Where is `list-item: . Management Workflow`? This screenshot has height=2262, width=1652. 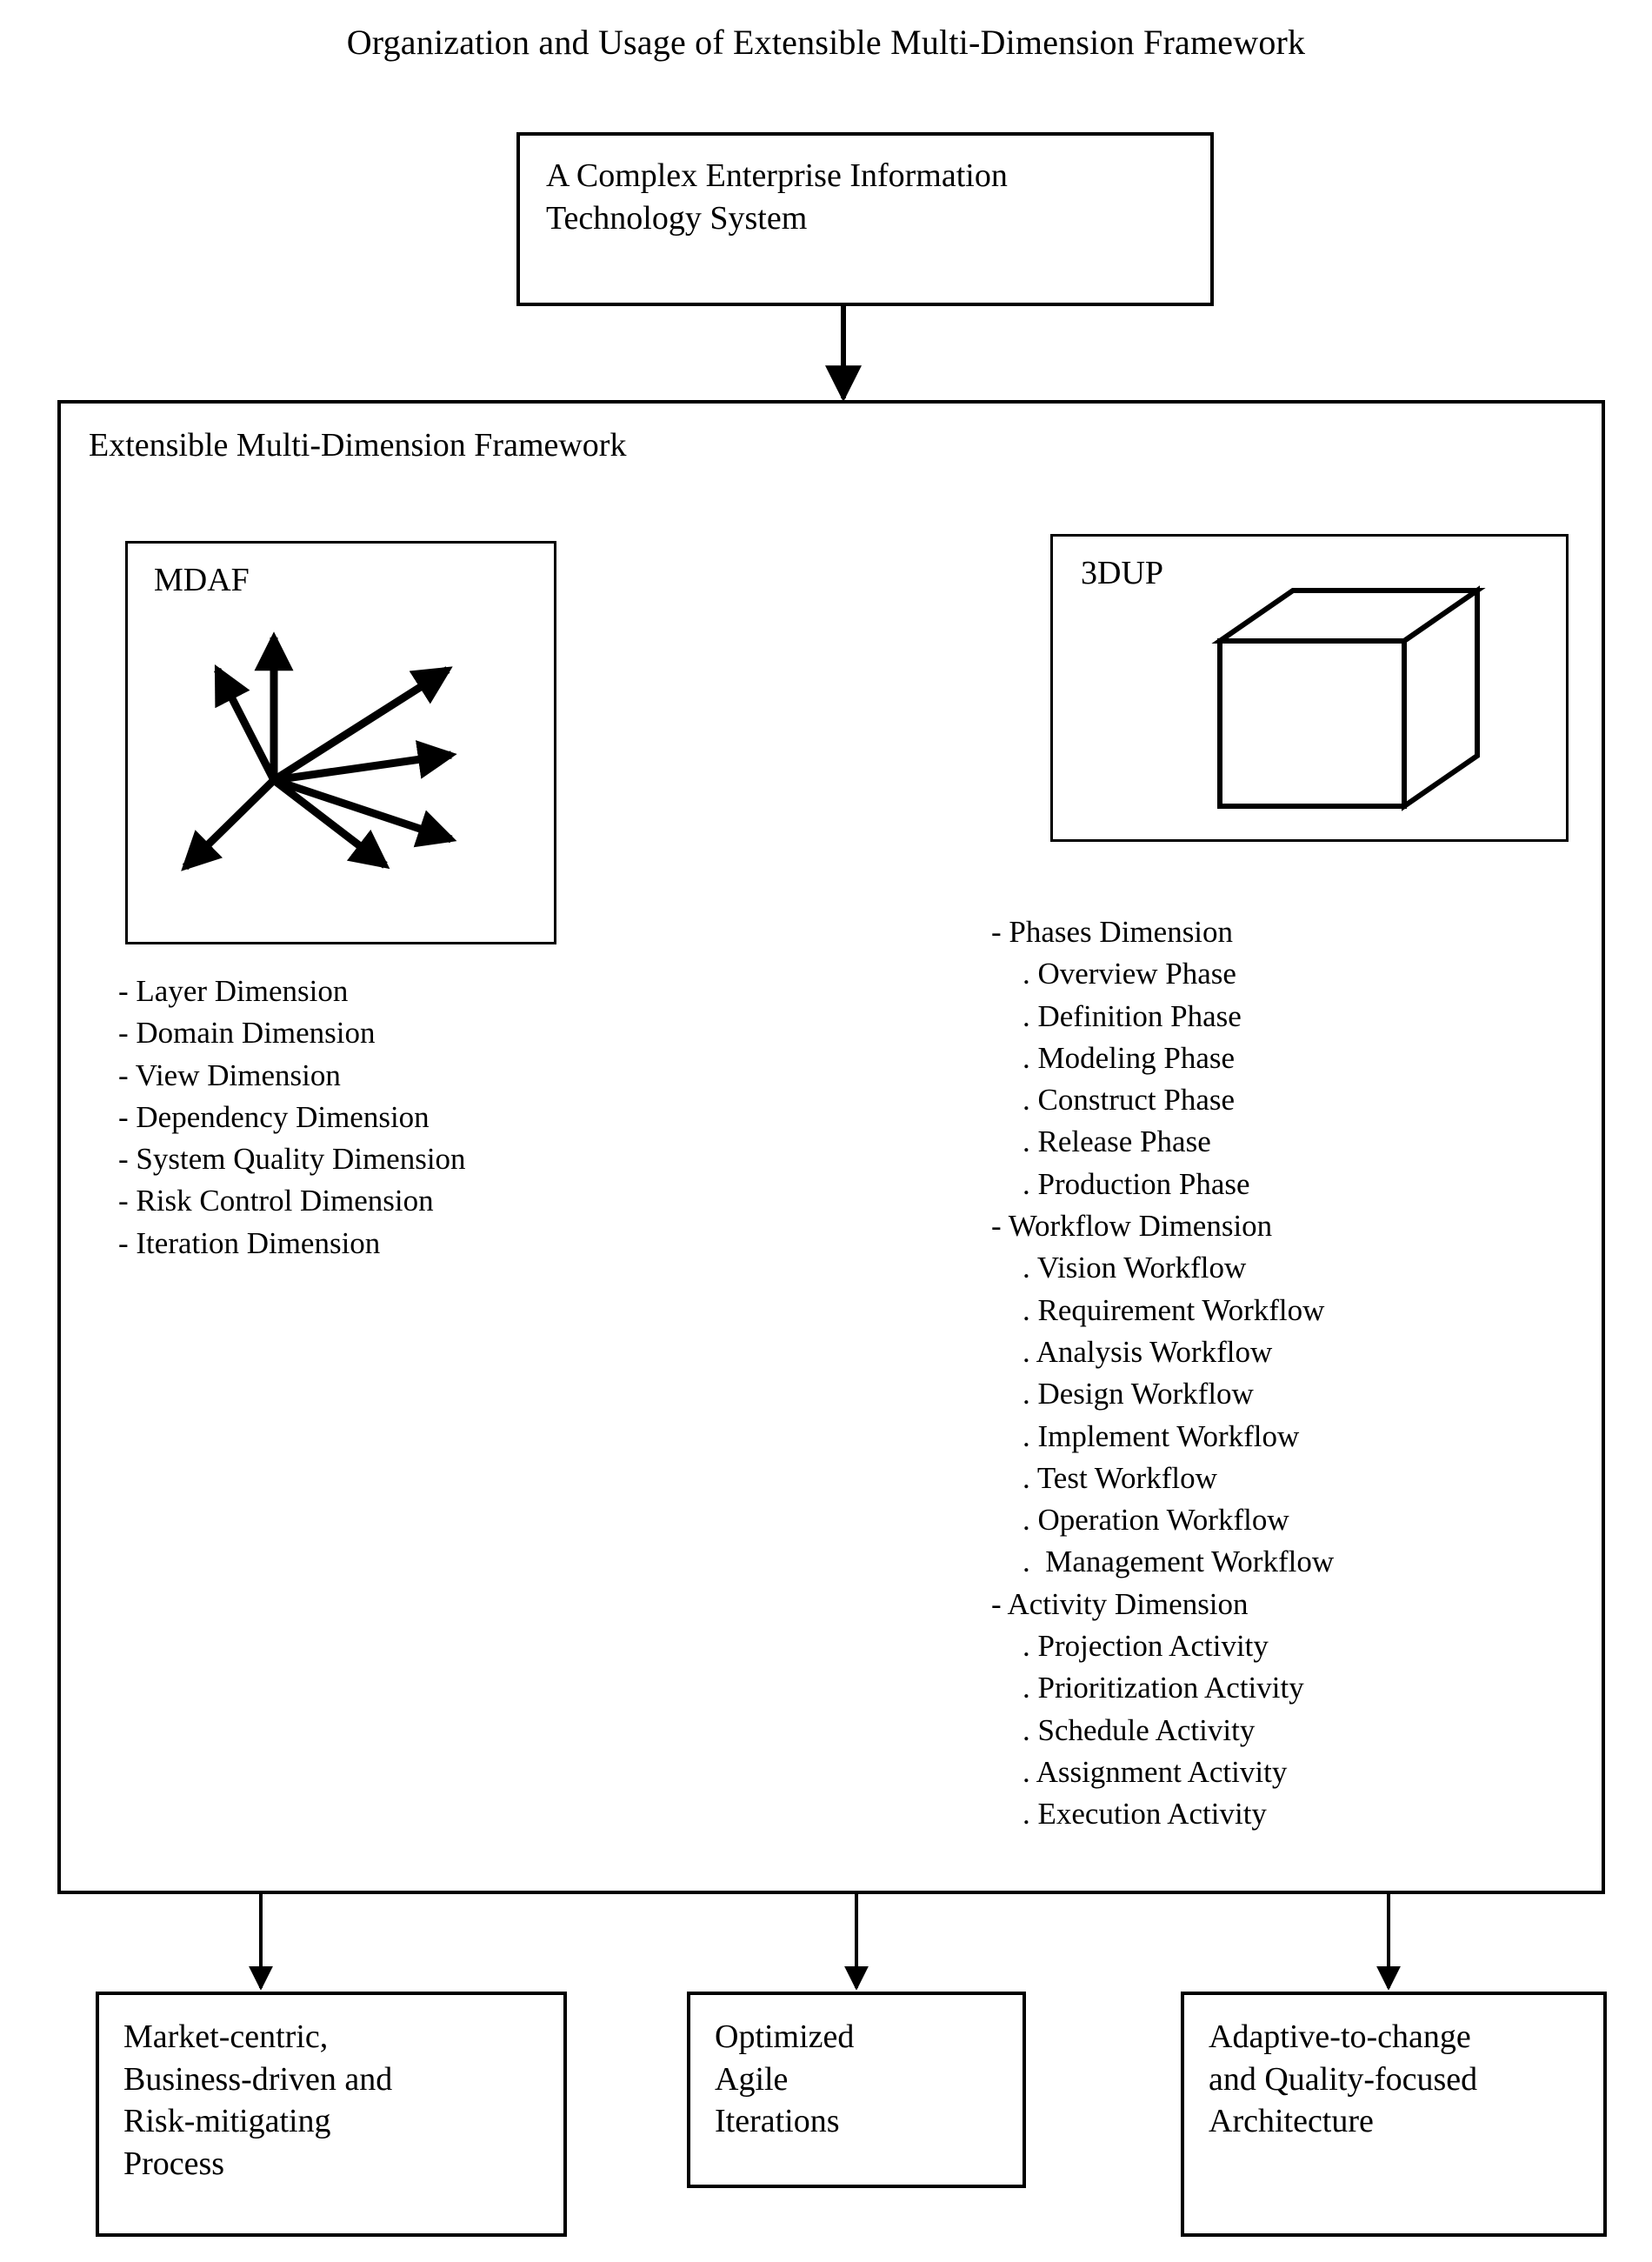
list-item: . Management Workflow is located at coordinates (1179, 1562).